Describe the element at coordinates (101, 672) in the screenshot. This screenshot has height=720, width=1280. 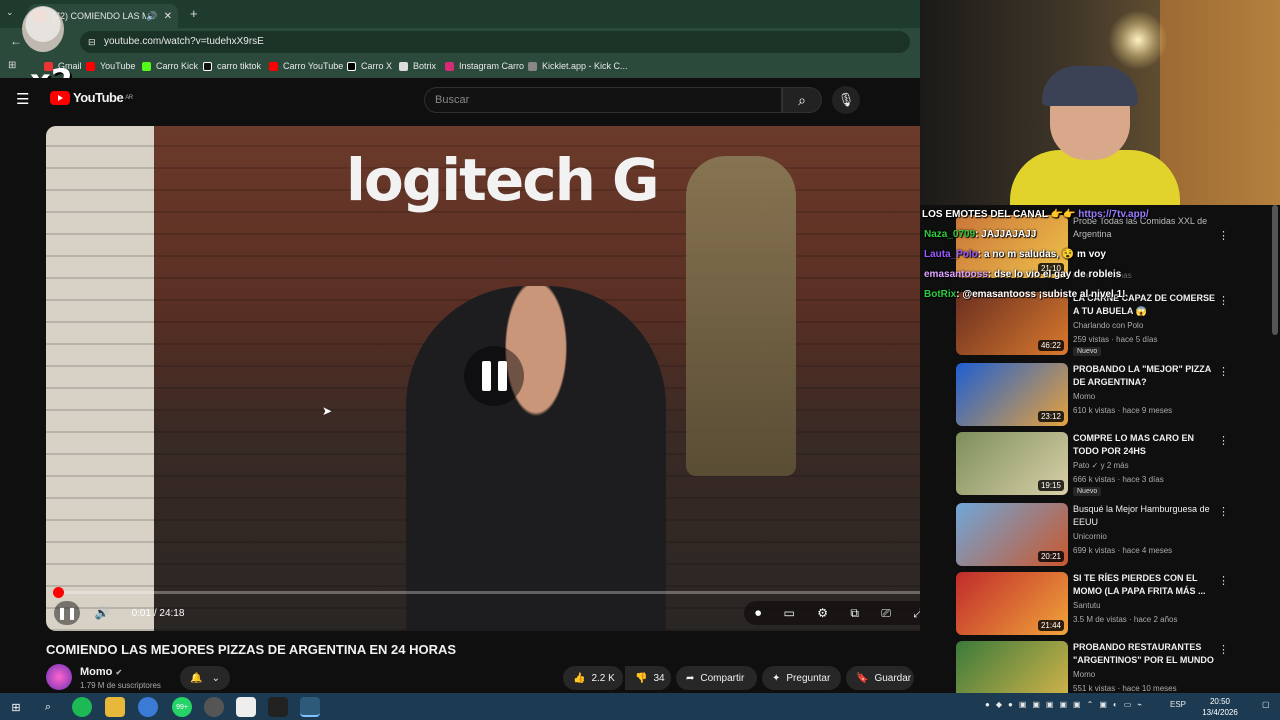
I see `channel-name: Momo ✔` at that location.